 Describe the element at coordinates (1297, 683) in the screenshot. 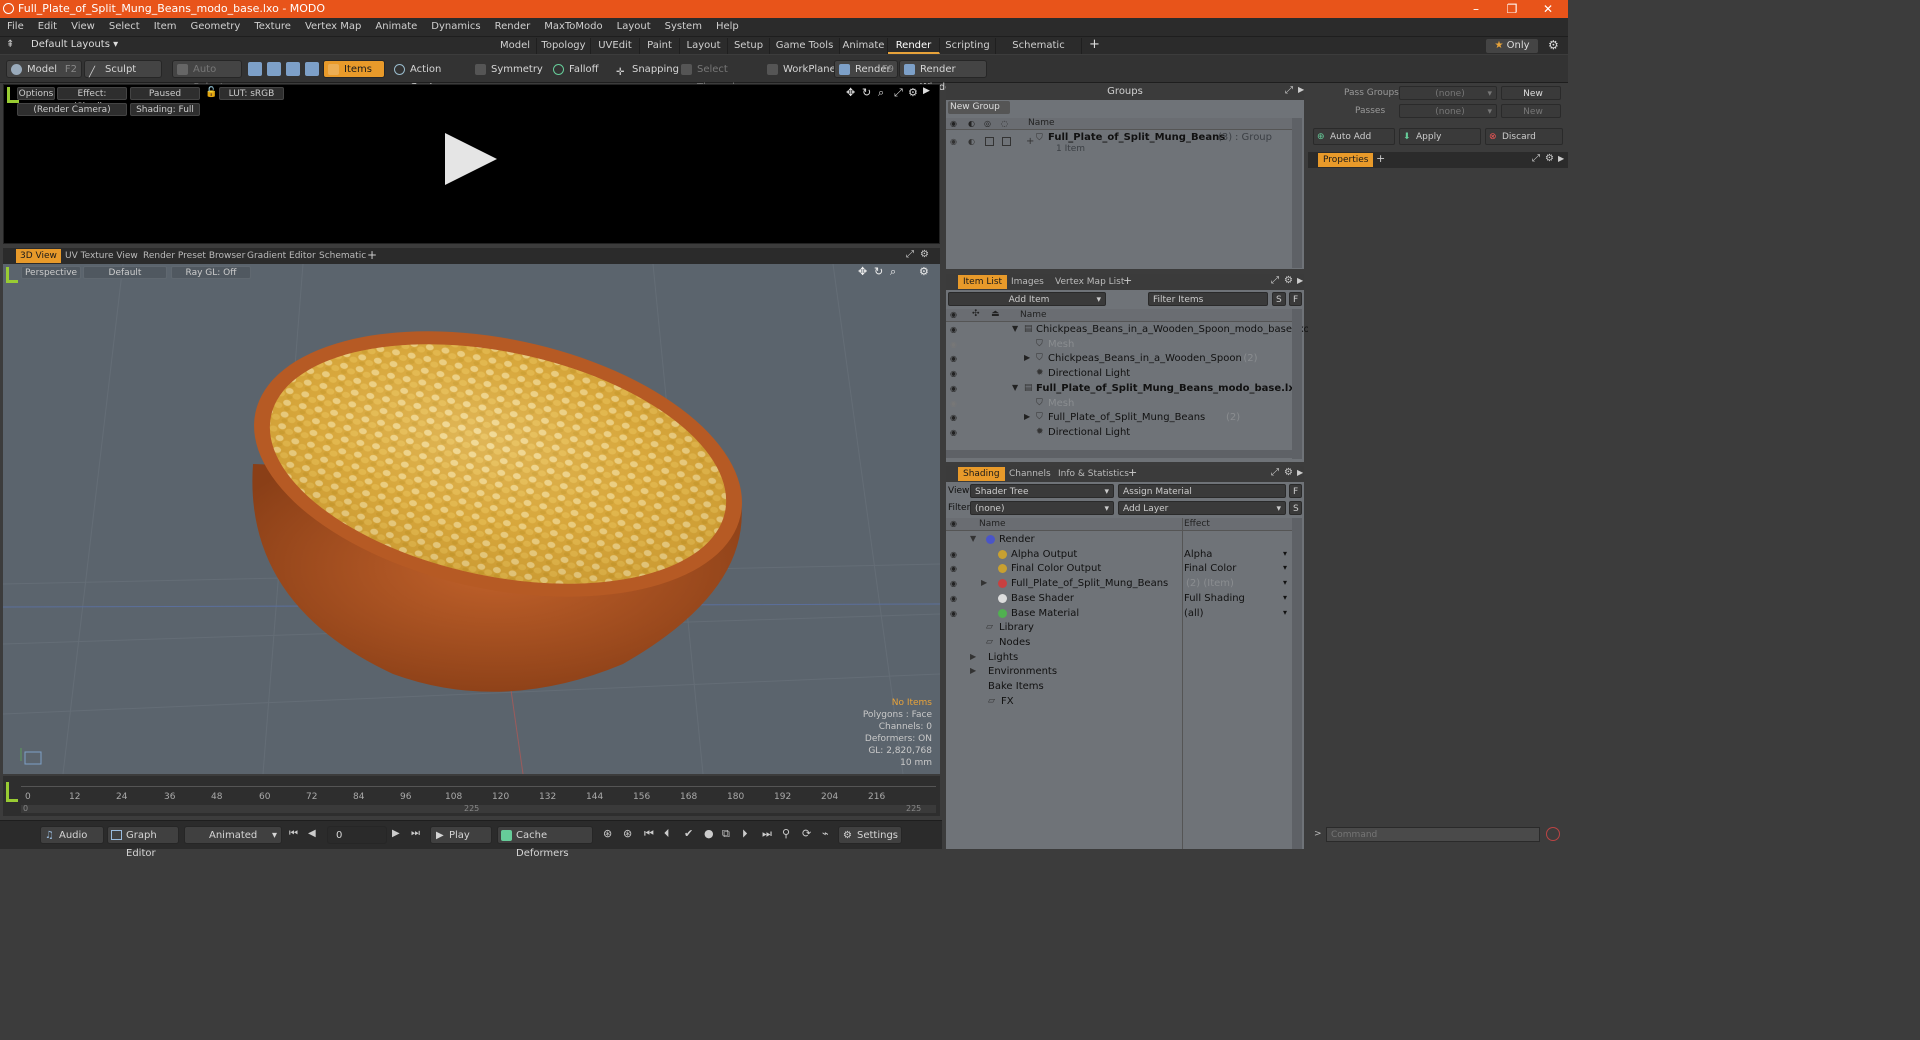

I see `shading-scrollbar` at that location.